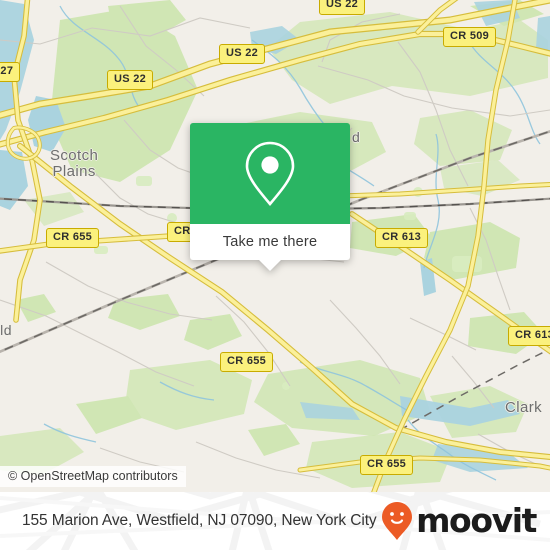 Image resolution: width=550 pixels, height=550 pixels. What do you see at coordinates (529, 336) in the screenshot?
I see `road-shield-cr-613-right: CR 613` at bounding box center [529, 336].